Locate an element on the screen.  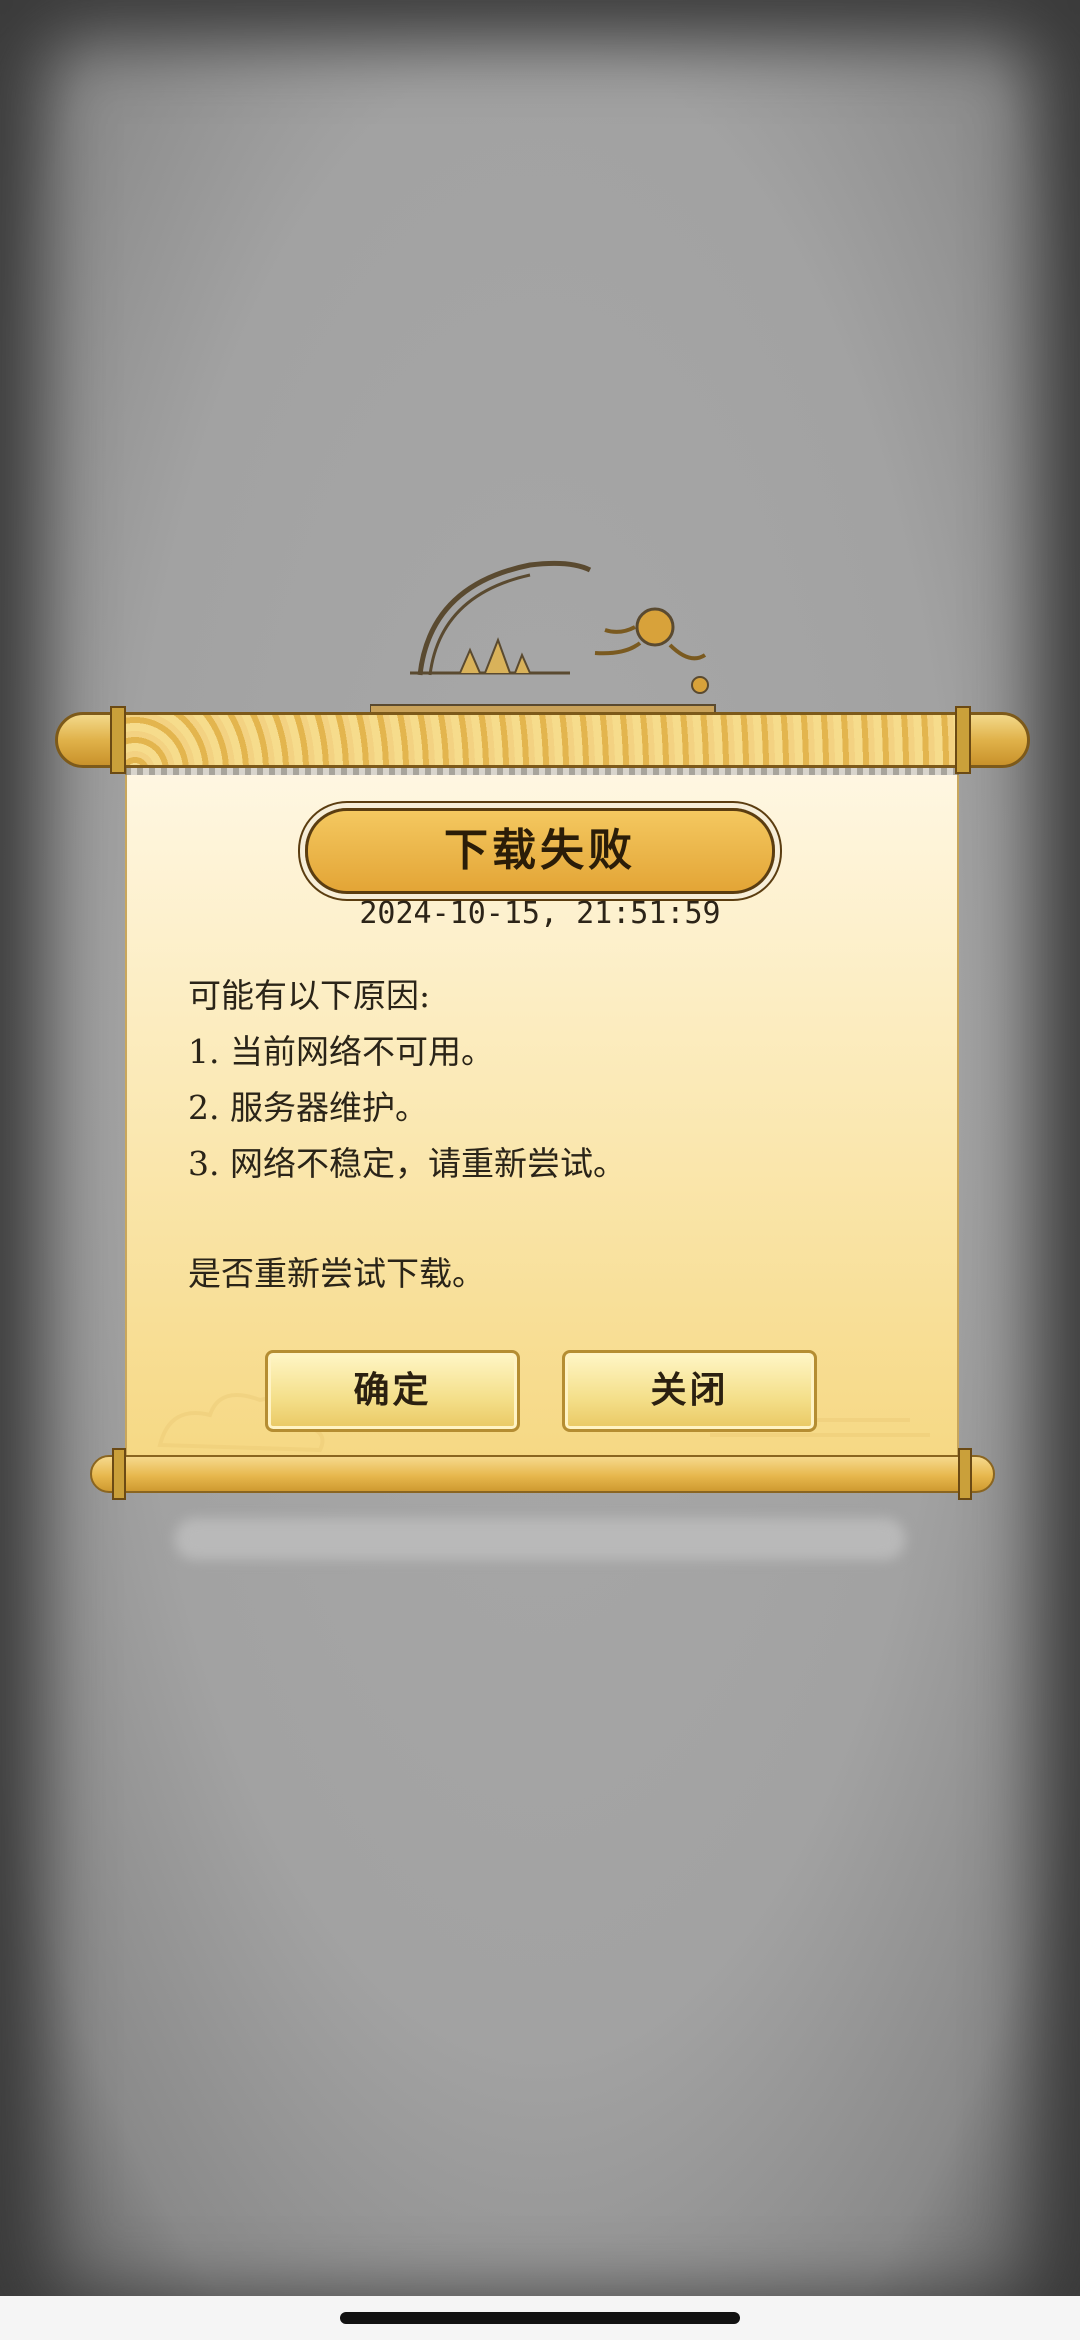
blurred-link-text is located at coordinates (545, 1628).